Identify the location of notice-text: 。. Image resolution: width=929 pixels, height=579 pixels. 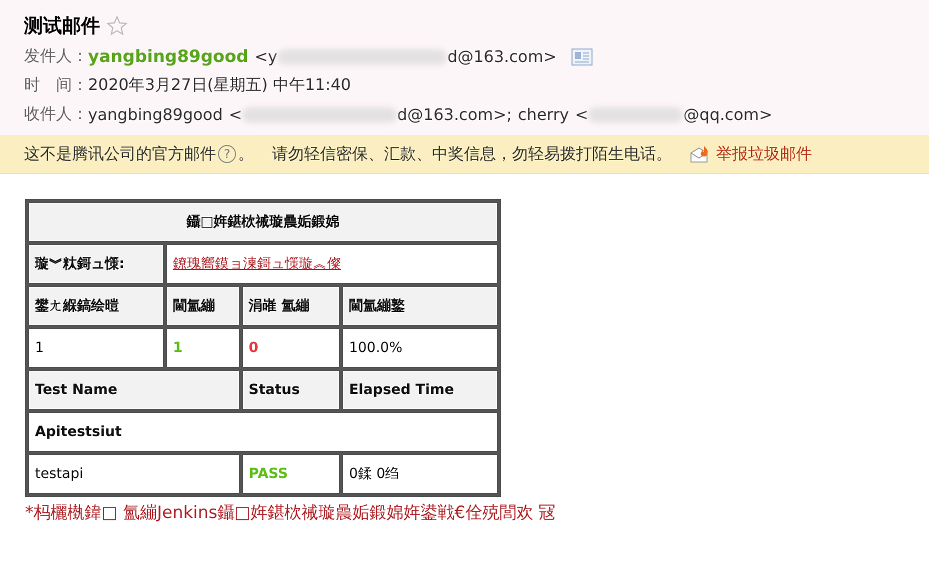
(246, 154).